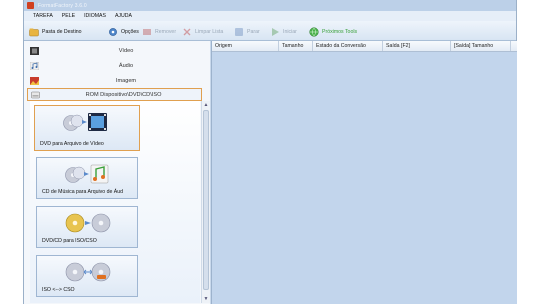 This screenshot has height=304, width=540. What do you see at coordinates (481, 46) in the screenshot?
I see `column-output-size: [Saída] Tamanho` at bounding box center [481, 46].